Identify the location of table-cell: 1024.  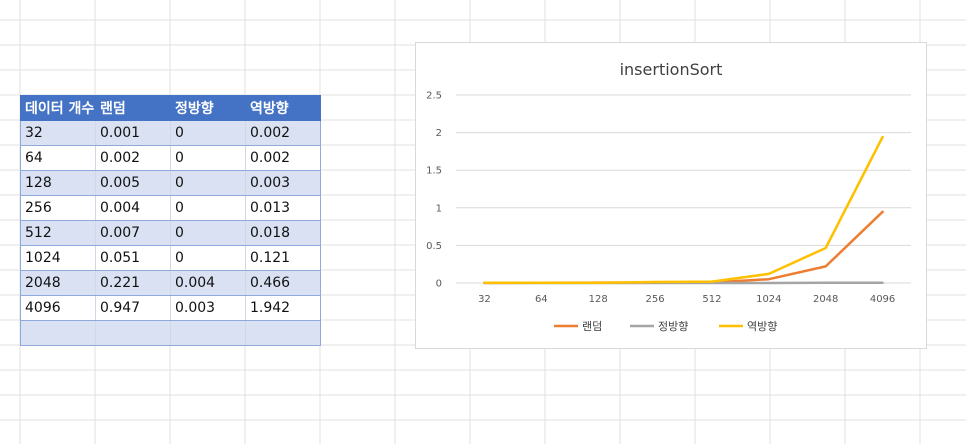
(58, 258).